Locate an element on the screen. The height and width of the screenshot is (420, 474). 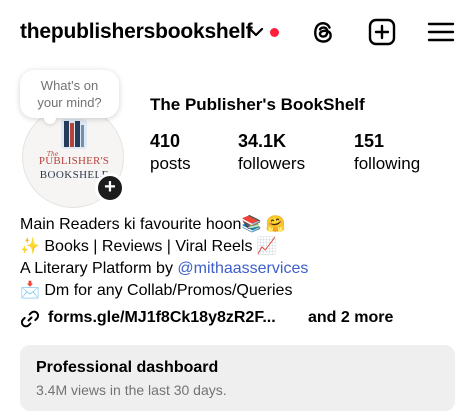
dashboard-subtitle: 3.4M views in the last 30 days. is located at coordinates (131, 390).